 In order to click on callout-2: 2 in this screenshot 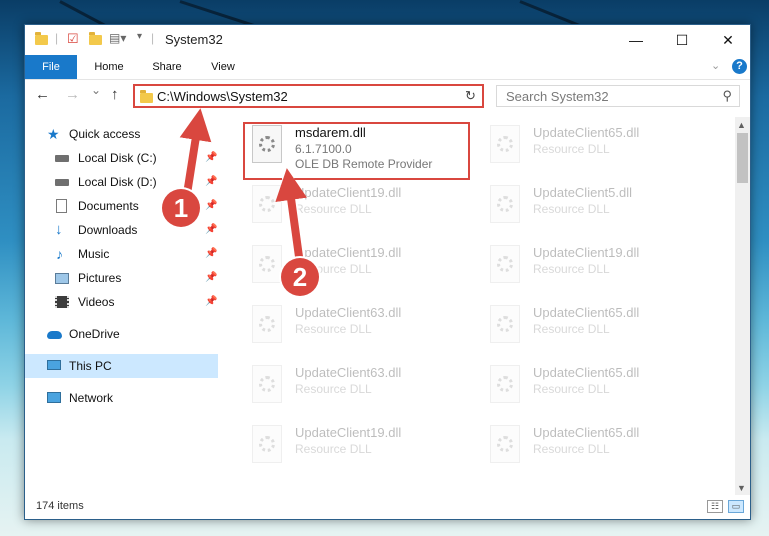, I will do `click(300, 277)`.